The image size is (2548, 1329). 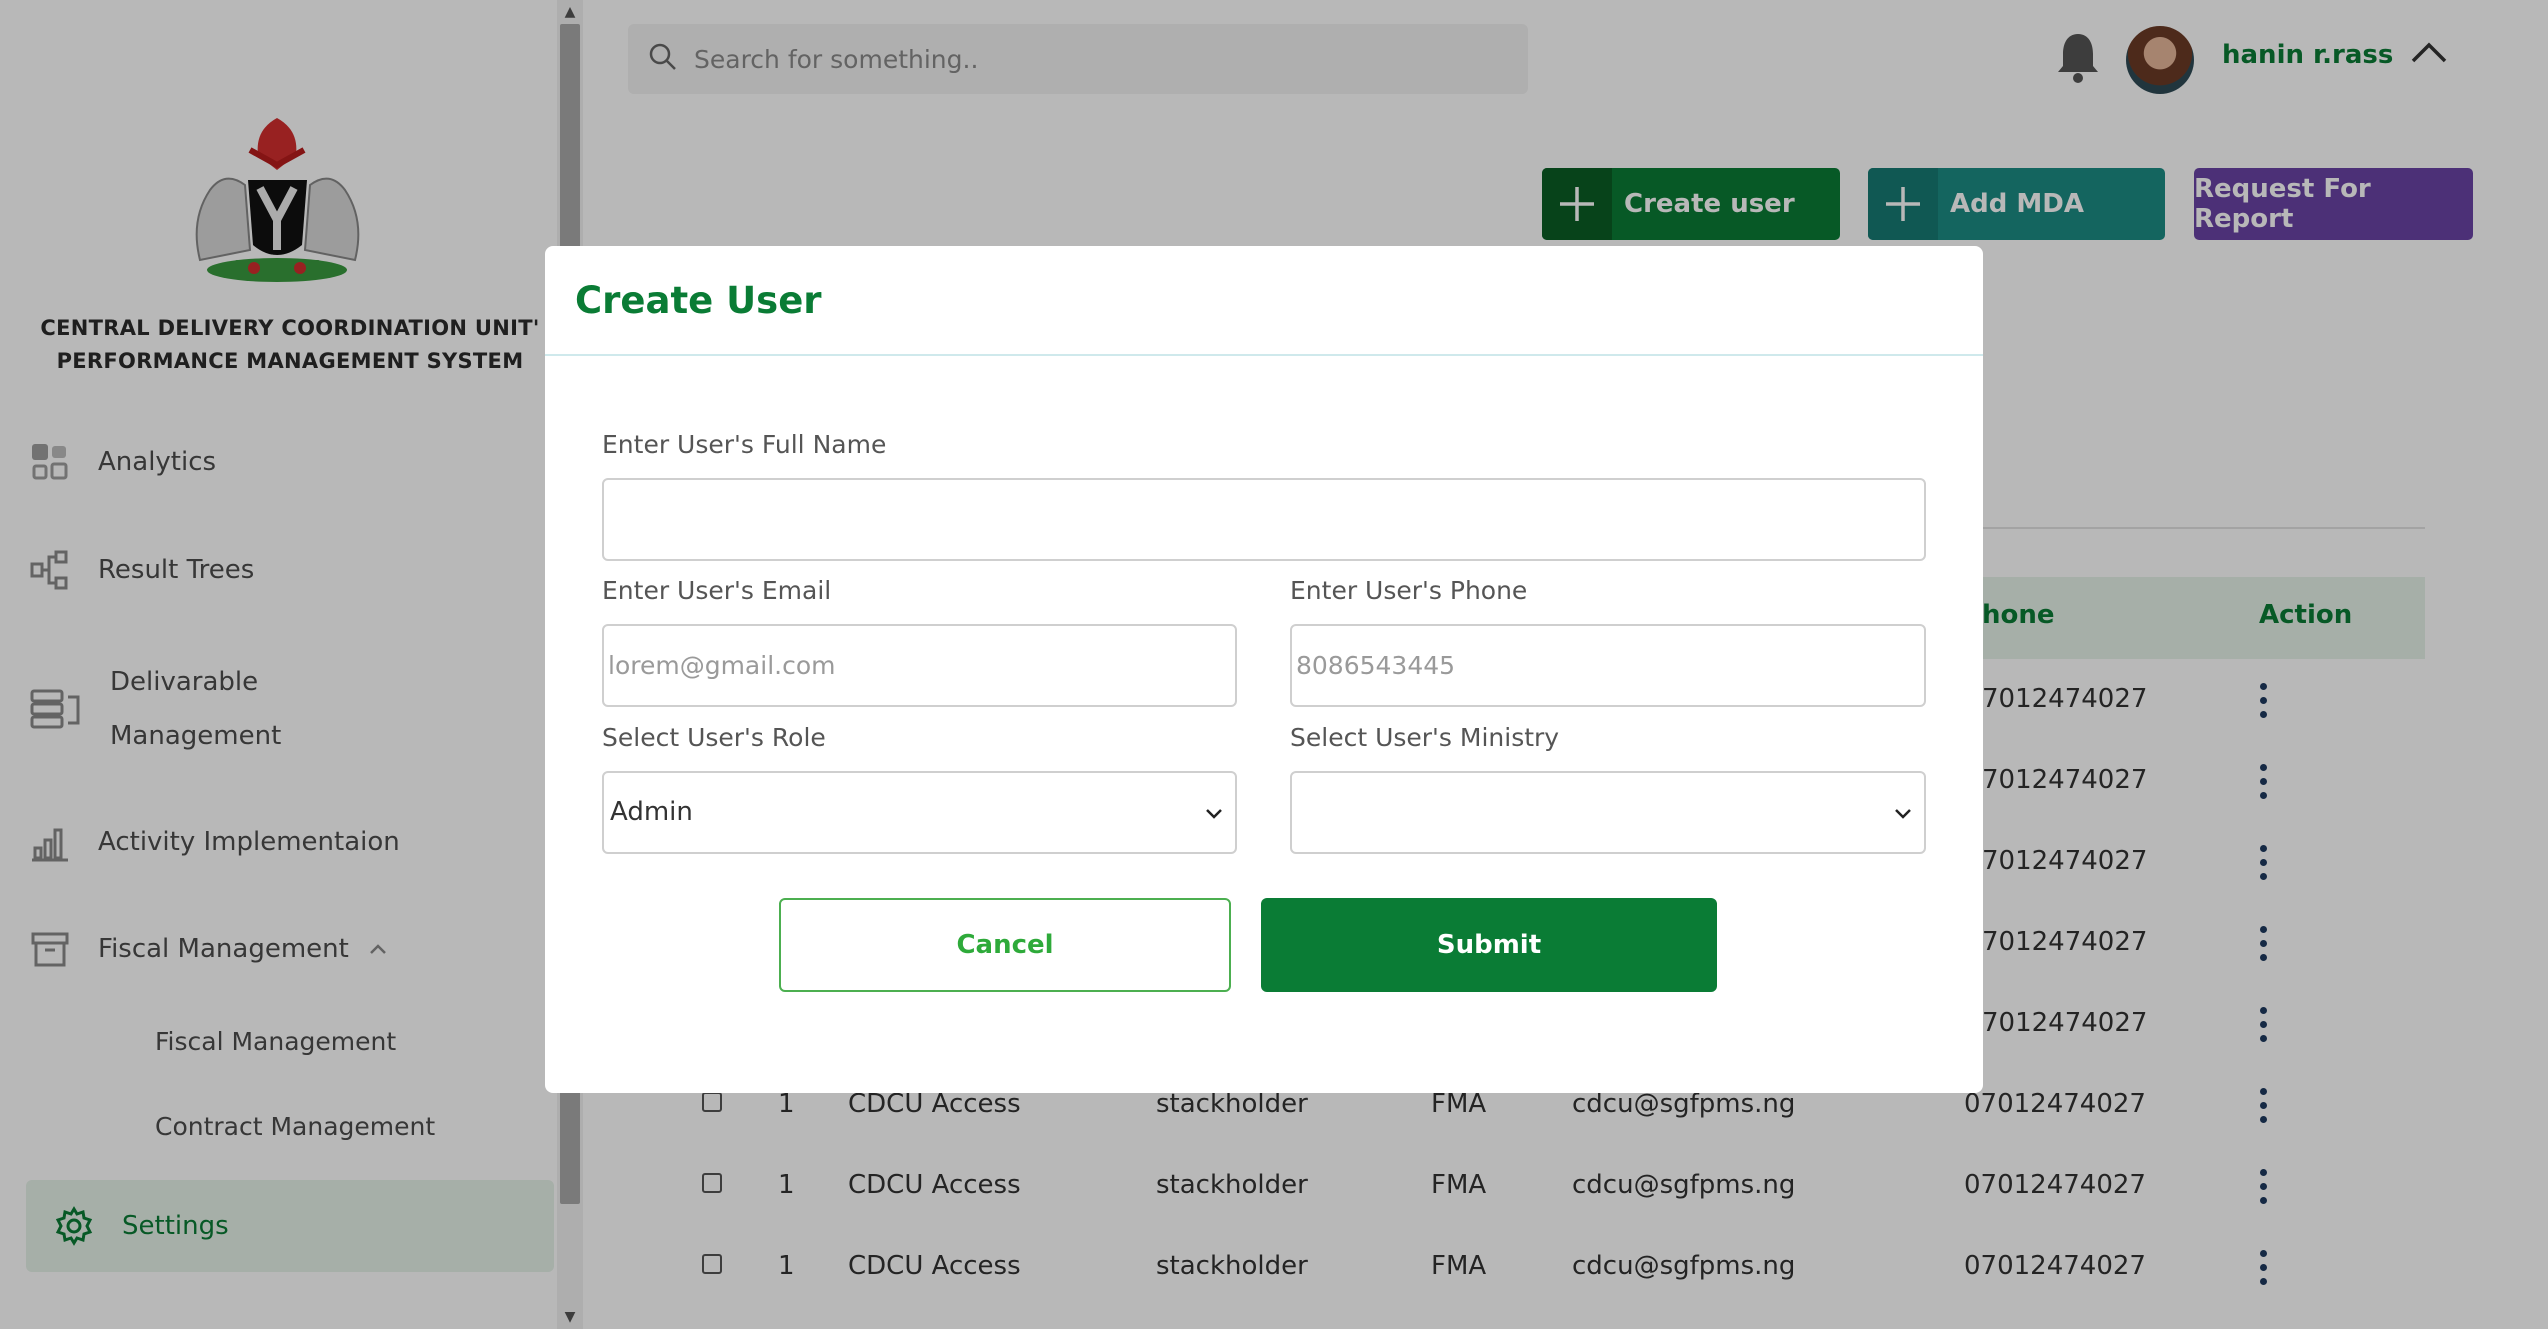 I want to click on phone-input, so click(x=1608, y=665).